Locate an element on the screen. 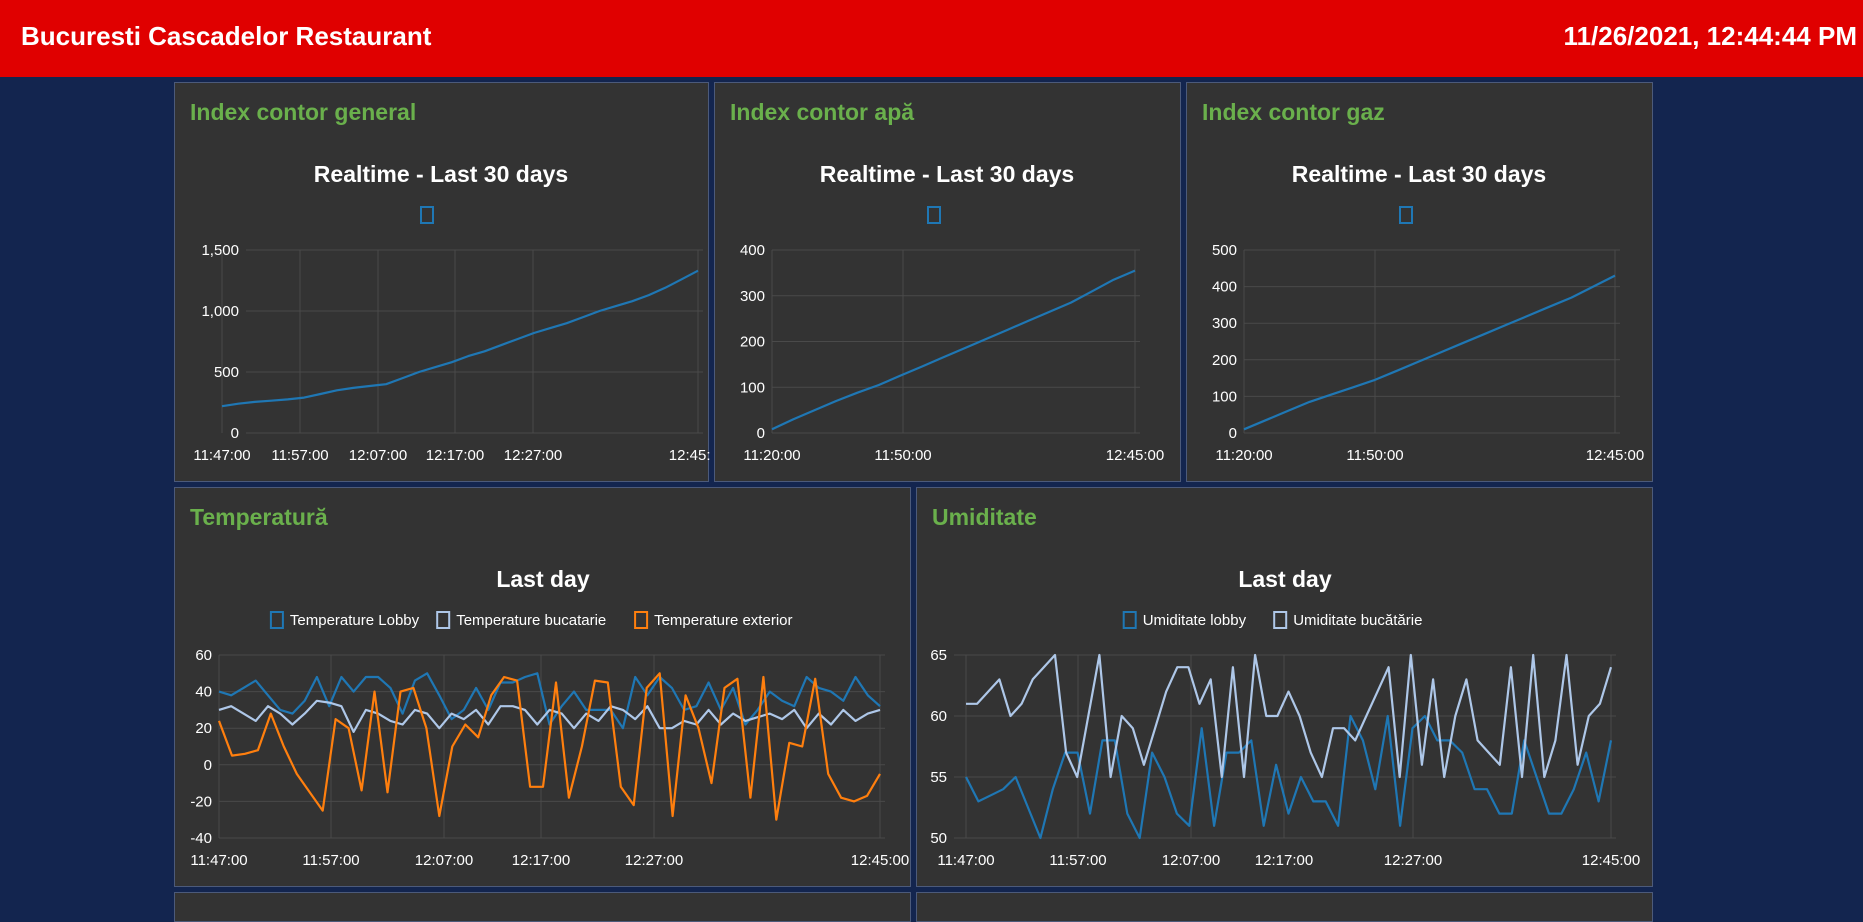 The width and height of the screenshot is (1863, 922). y-tick-label: -40 is located at coordinates (201, 838).